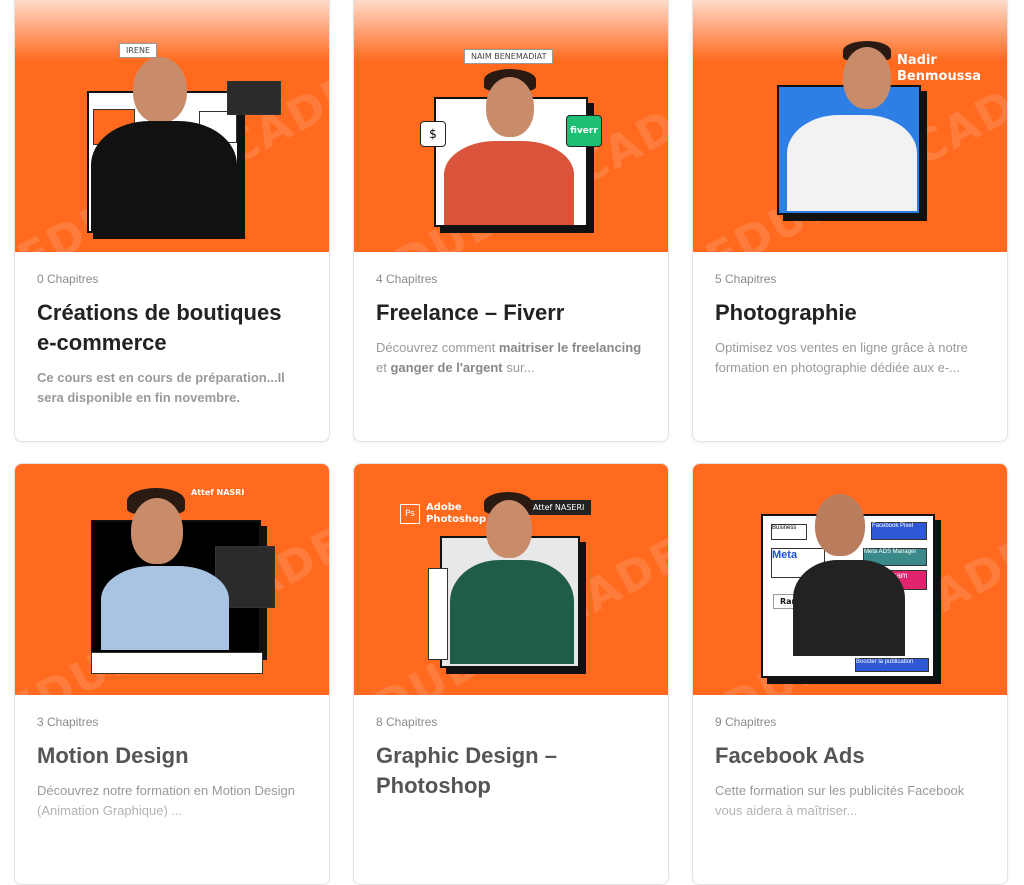 The image size is (1024, 885). Describe the element at coordinates (172, 126) in the screenshot. I see `course-thumbnail: EDUDZ ACADEMY IRENE` at that location.